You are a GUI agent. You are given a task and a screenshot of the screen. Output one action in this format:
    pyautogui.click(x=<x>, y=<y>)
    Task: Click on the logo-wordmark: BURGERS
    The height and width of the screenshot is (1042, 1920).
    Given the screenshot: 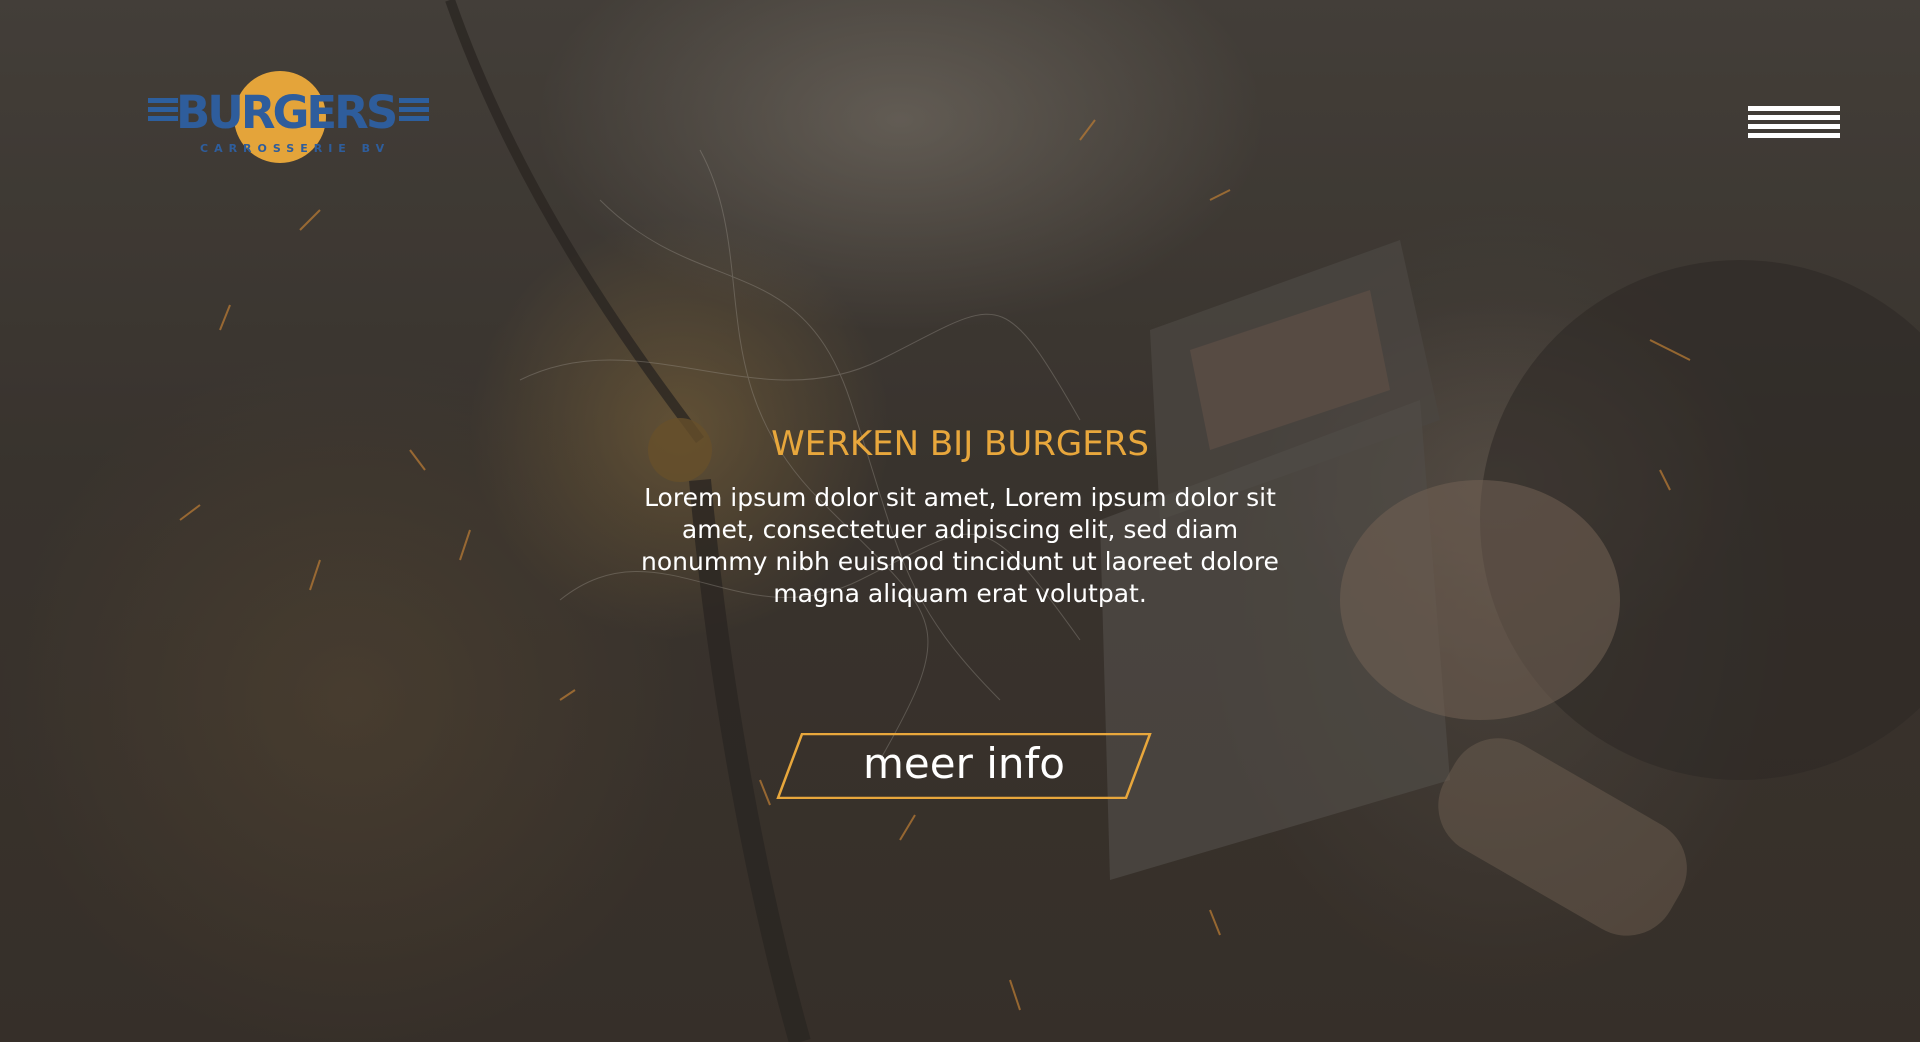 What is the action you would take?
    pyautogui.click(x=287, y=112)
    